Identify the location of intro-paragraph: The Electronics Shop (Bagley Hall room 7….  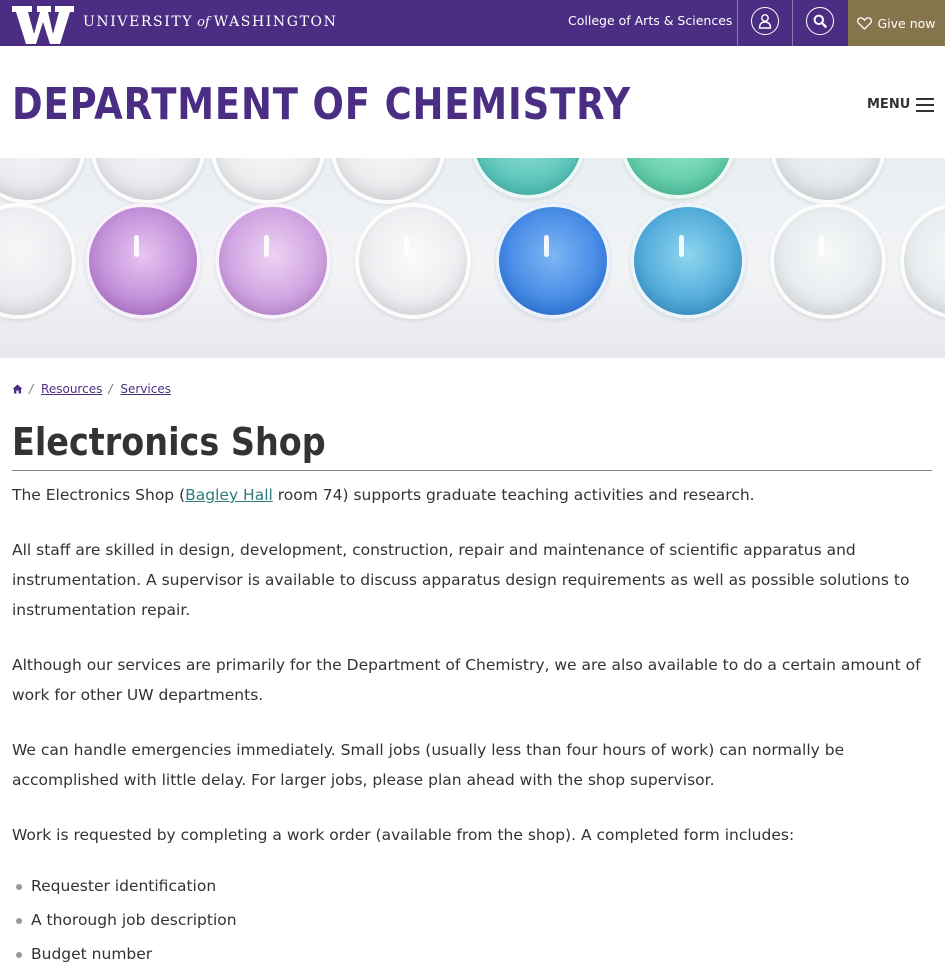
(472, 495).